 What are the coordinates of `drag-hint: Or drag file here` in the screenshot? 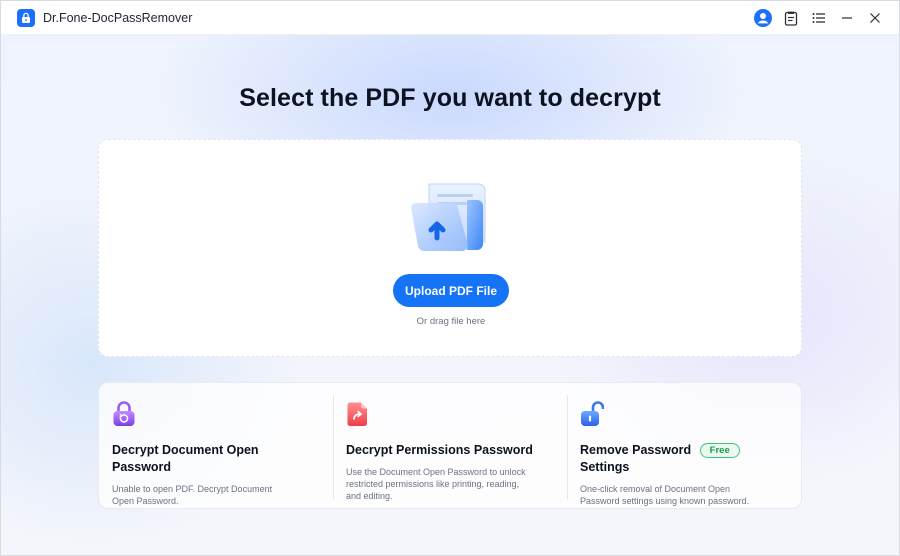 It's located at (451, 321).